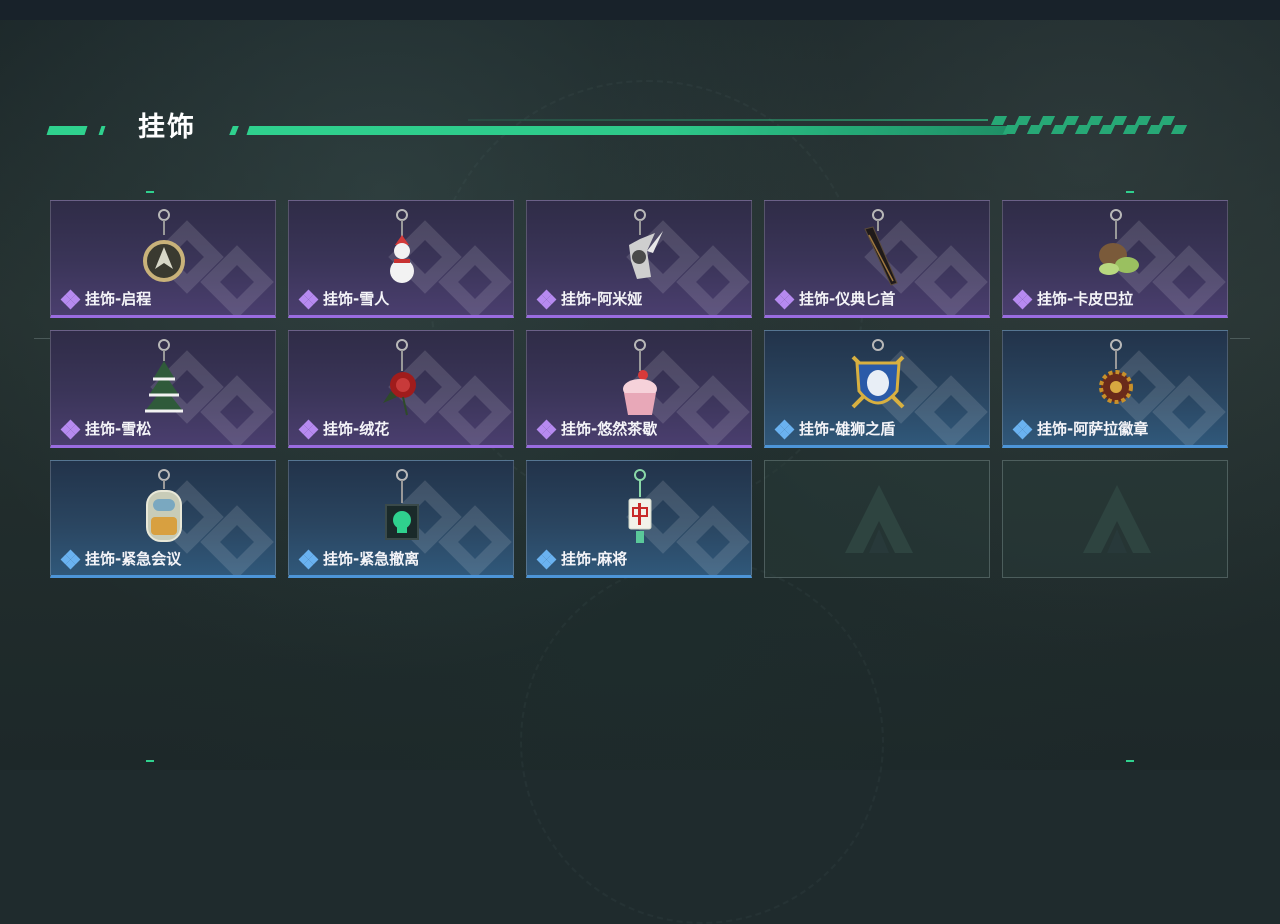  I want to click on header-thin-line, so click(728, 120).